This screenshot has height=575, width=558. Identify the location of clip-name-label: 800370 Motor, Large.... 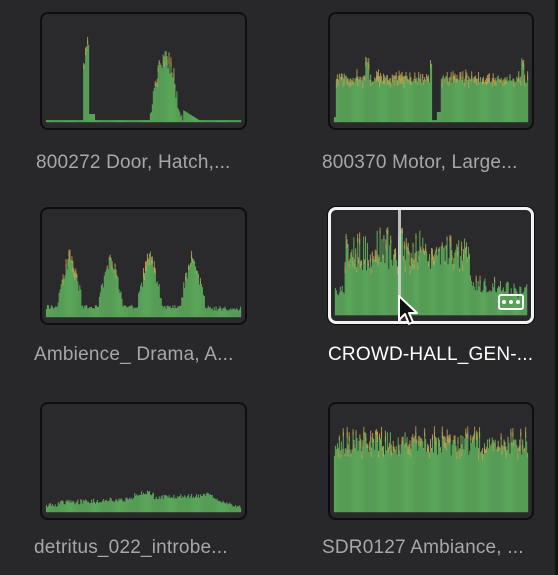
(420, 162).